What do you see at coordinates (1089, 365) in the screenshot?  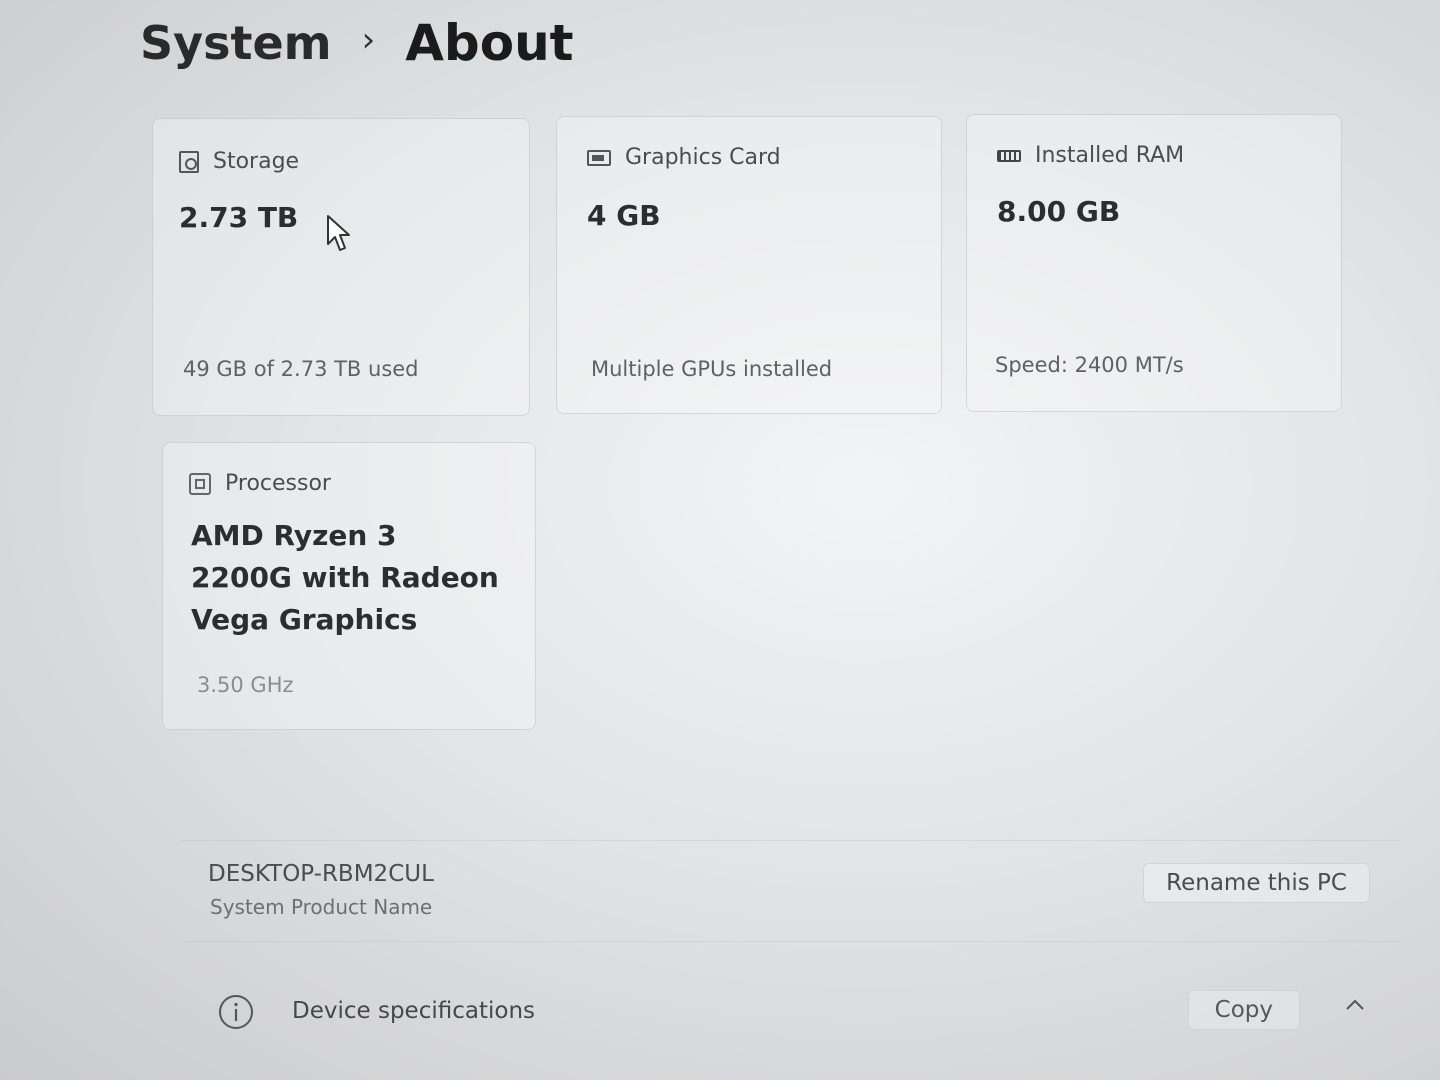 I see `ram-detail: Speed: 2400 MT/s` at bounding box center [1089, 365].